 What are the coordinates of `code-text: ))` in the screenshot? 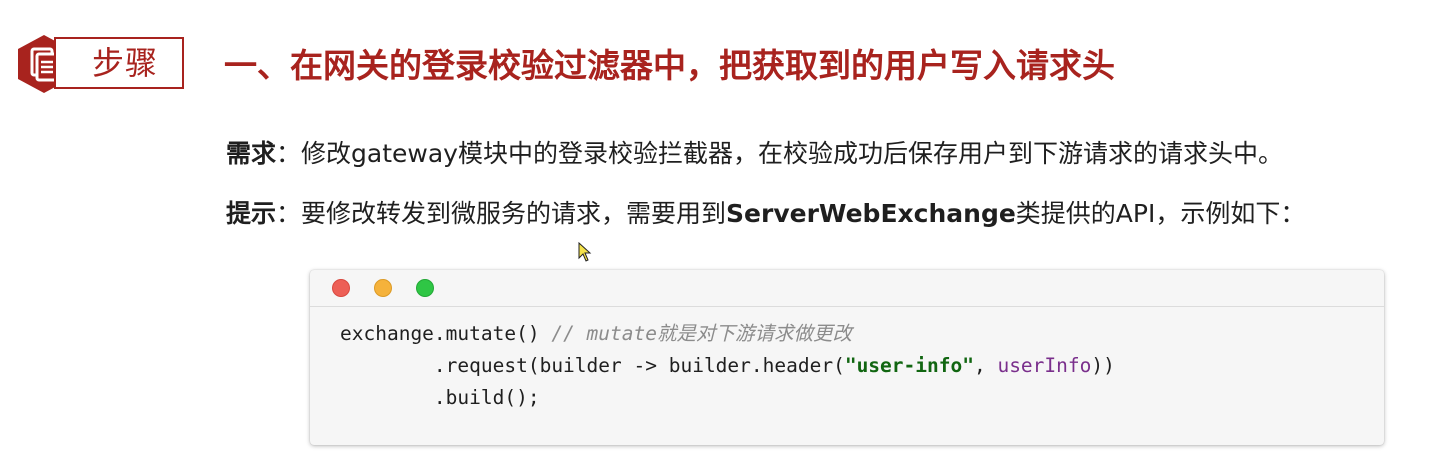 It's located at (1103, 365).